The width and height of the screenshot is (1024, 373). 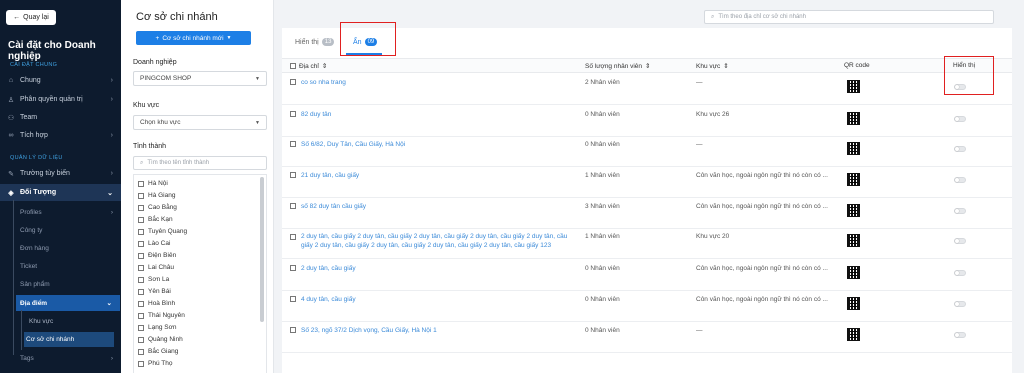 What do you see at coordinates (60, 192) in the screenshot?
I see `sidebar-item-objects: ◈ Đối Tượng ⌄` at bounding box center [60, 192].